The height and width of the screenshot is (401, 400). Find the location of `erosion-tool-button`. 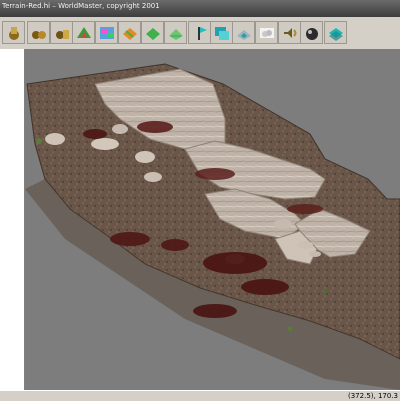

erosion-tool-button is located at coordinates (243, 32).